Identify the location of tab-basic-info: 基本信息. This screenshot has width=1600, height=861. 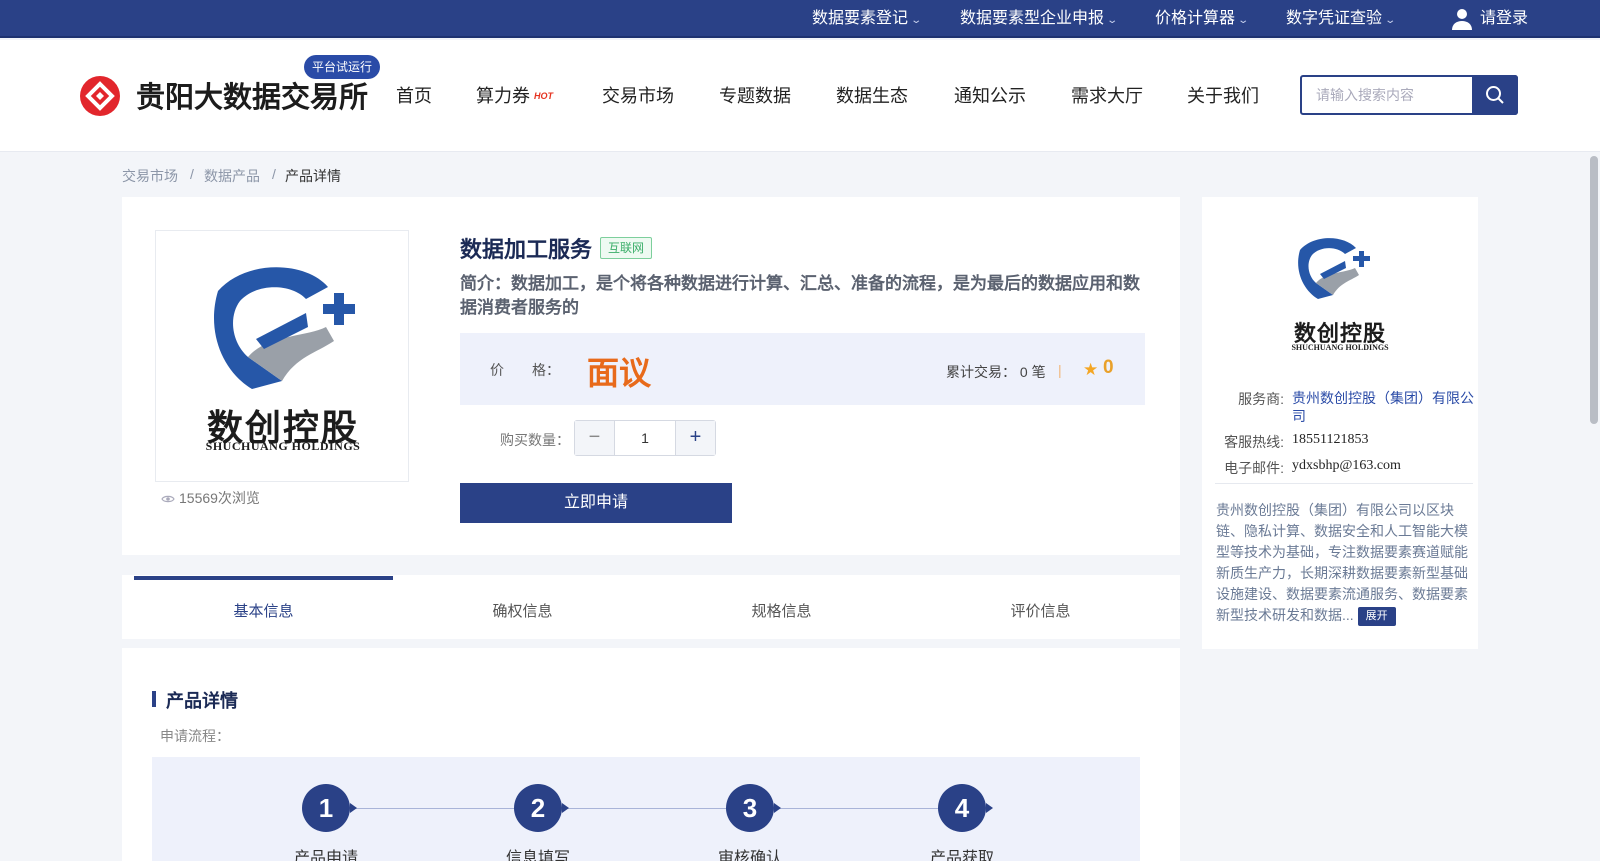
(263, 610).